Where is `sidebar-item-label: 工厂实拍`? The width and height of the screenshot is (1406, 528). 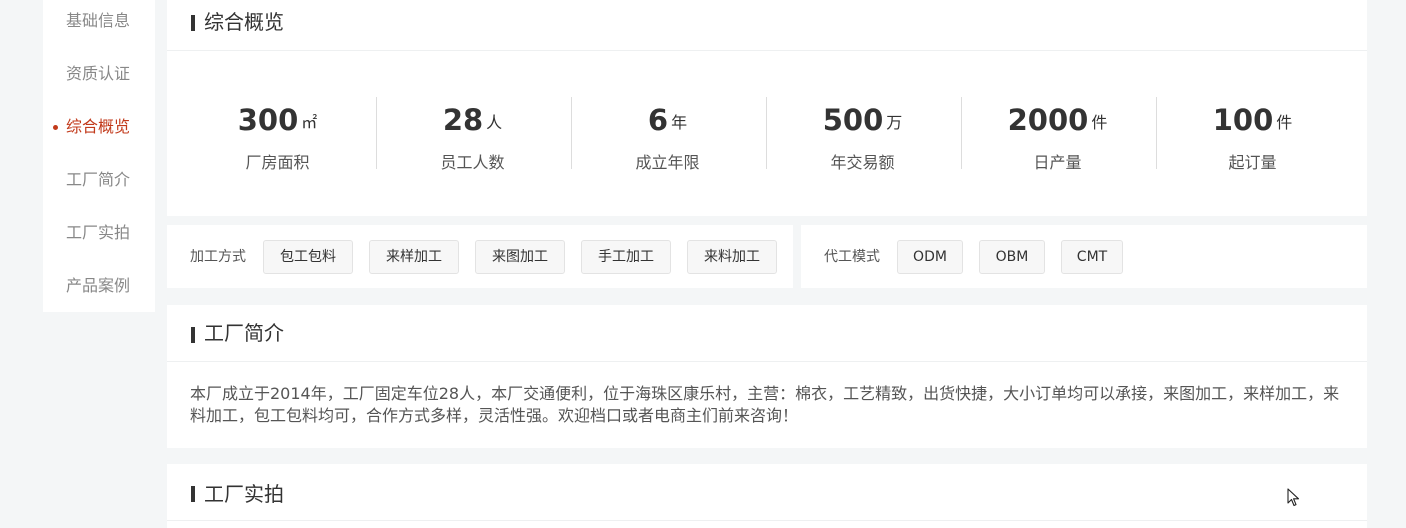
sidebar-item-label: 工厂实拍 is located at coordinates (98, 232).